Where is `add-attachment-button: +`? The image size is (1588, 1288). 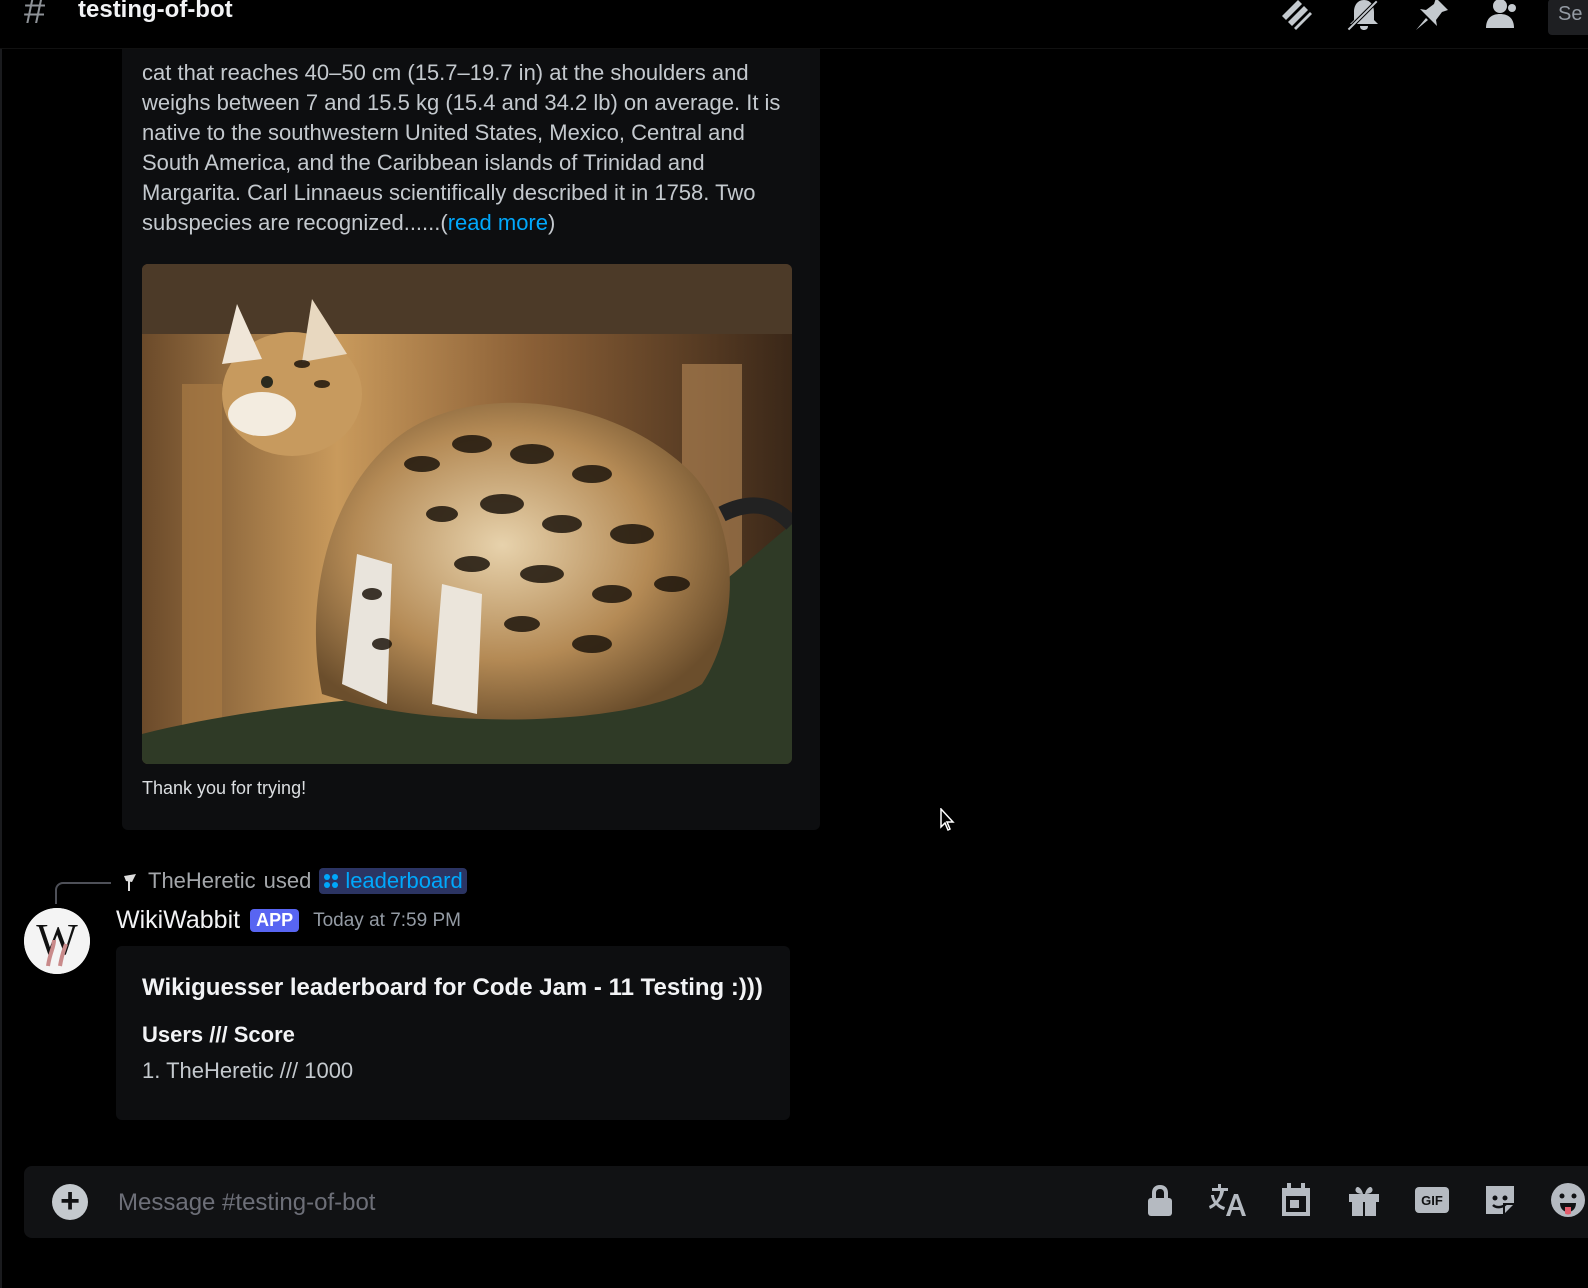
add-attachment-button: + is located at coordinates (70, 1202).